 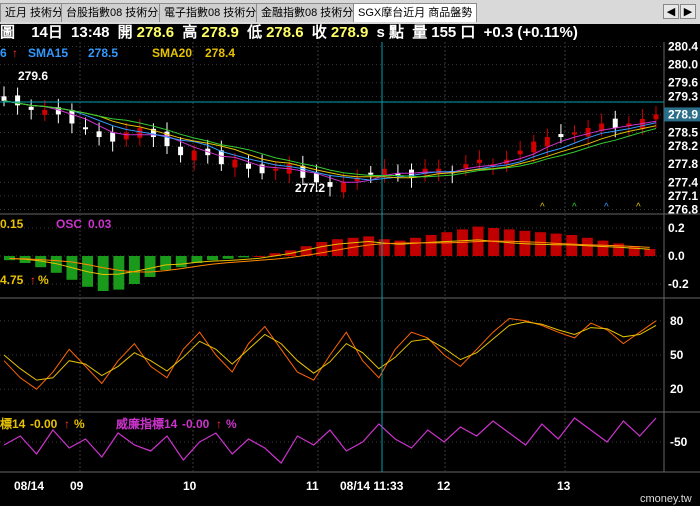 What do you see at coordinates (48, 53) in the screenshot?
I see `sma15-label: SMA15` at bounding box center [48, 53].